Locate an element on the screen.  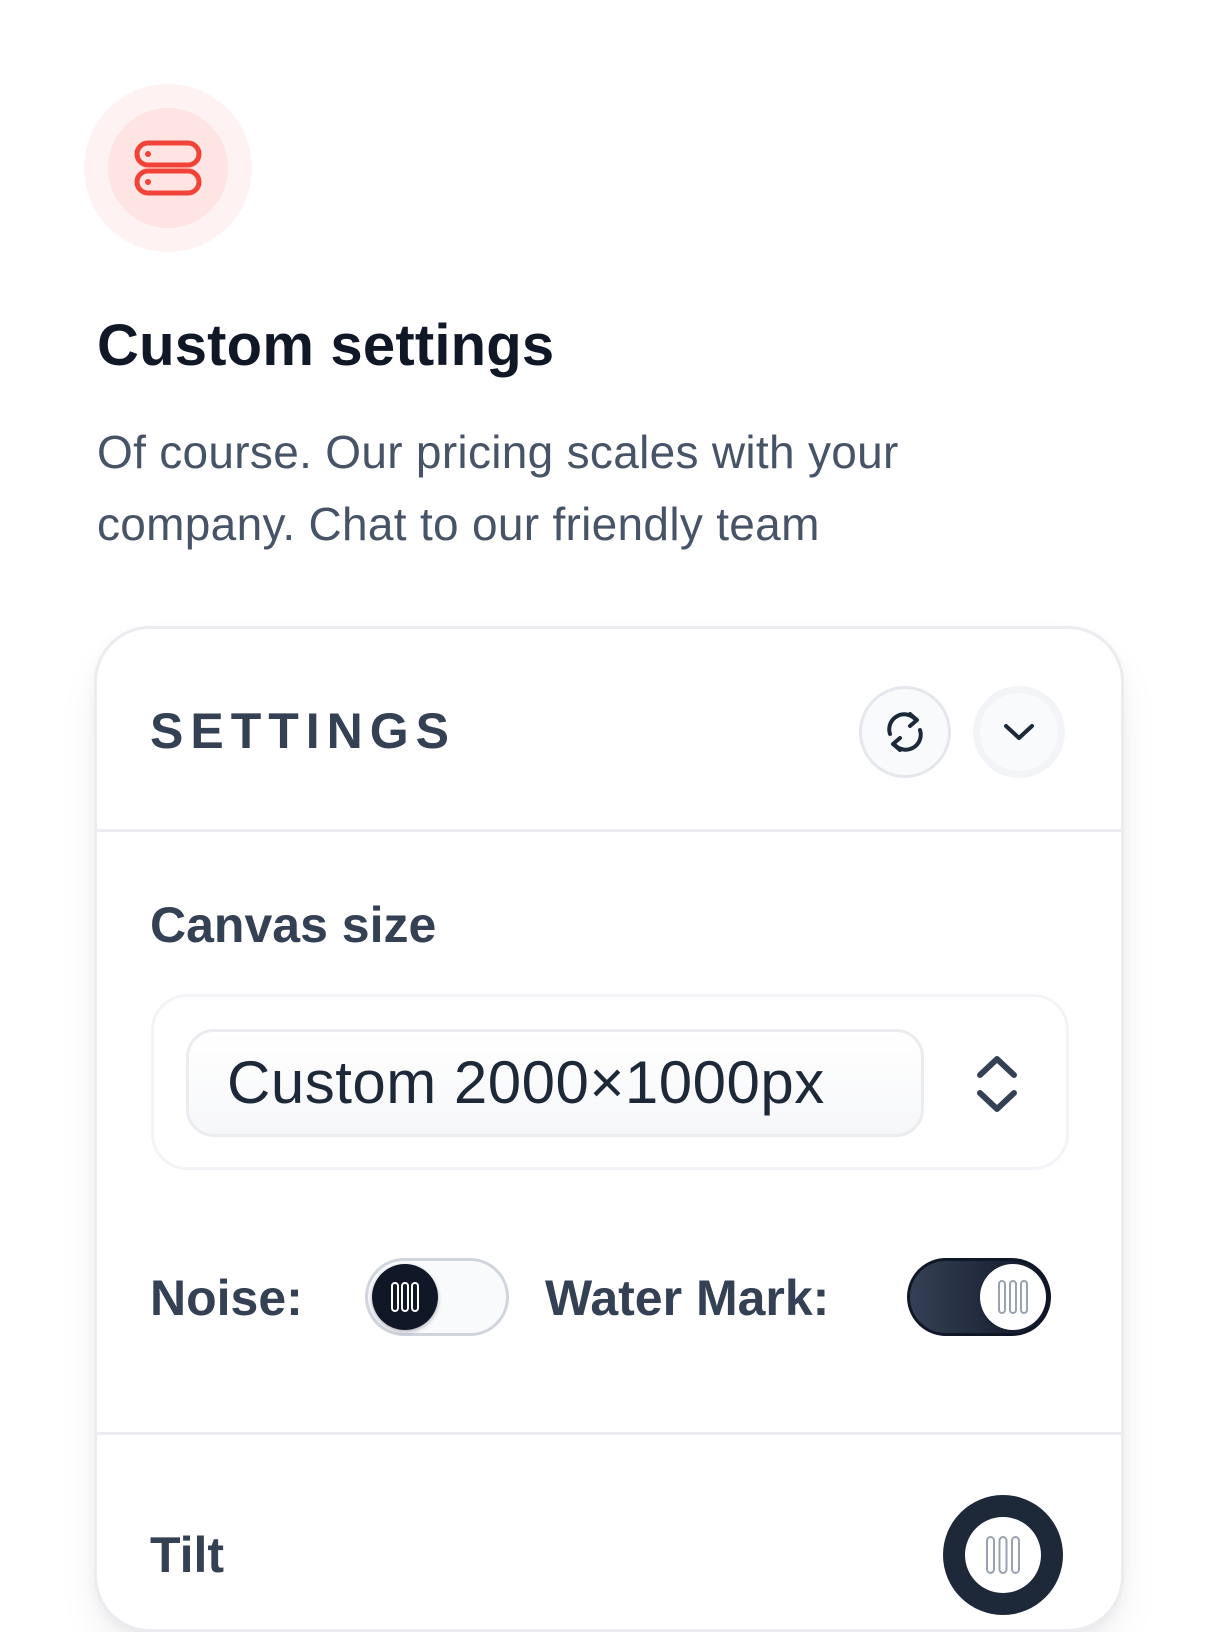
watermark-toggle is located at coordinates (979, 1297).